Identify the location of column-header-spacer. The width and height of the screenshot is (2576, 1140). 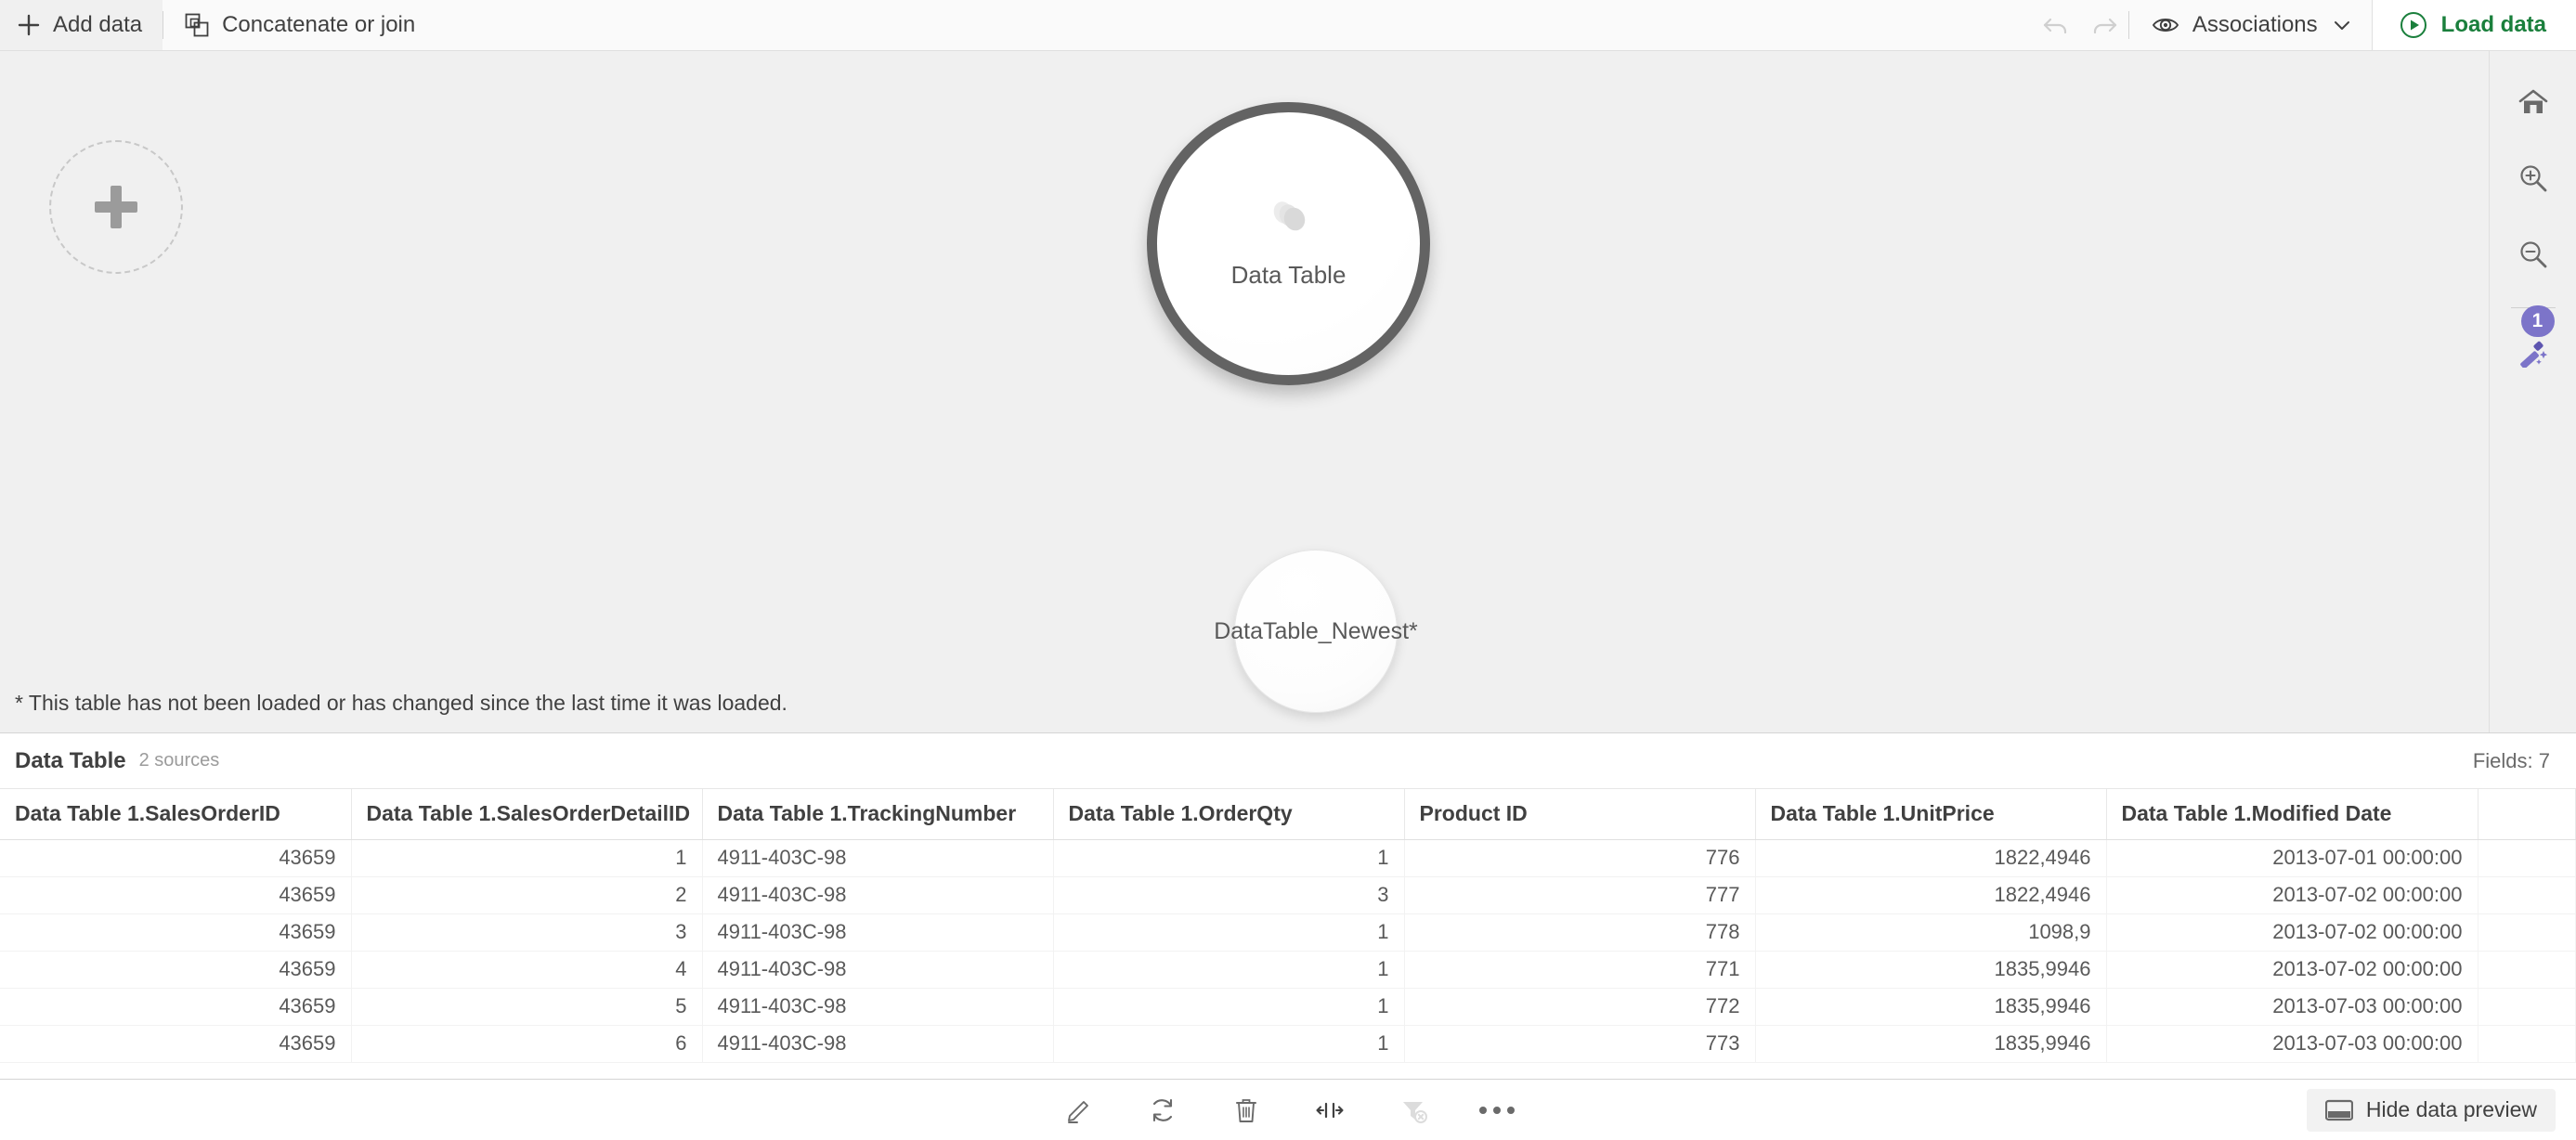
(2527, 814).